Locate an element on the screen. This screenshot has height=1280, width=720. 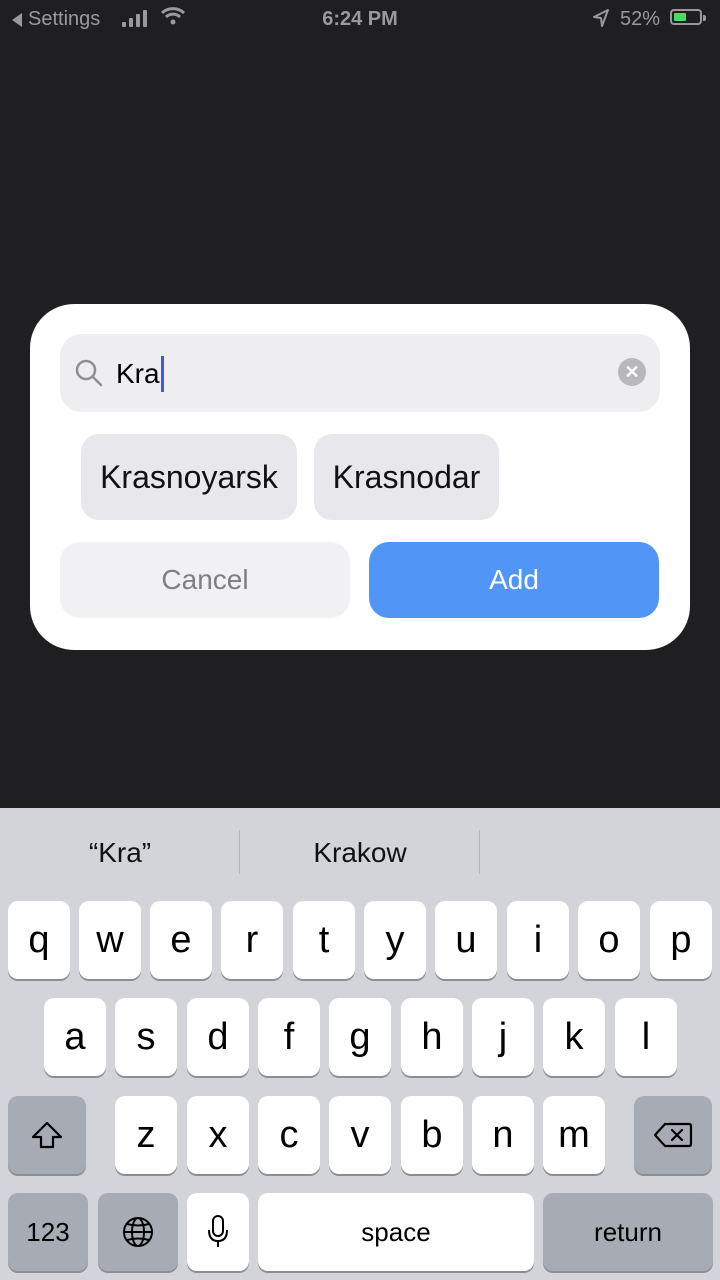
key-s: s is located at coordinates (146, 1037).